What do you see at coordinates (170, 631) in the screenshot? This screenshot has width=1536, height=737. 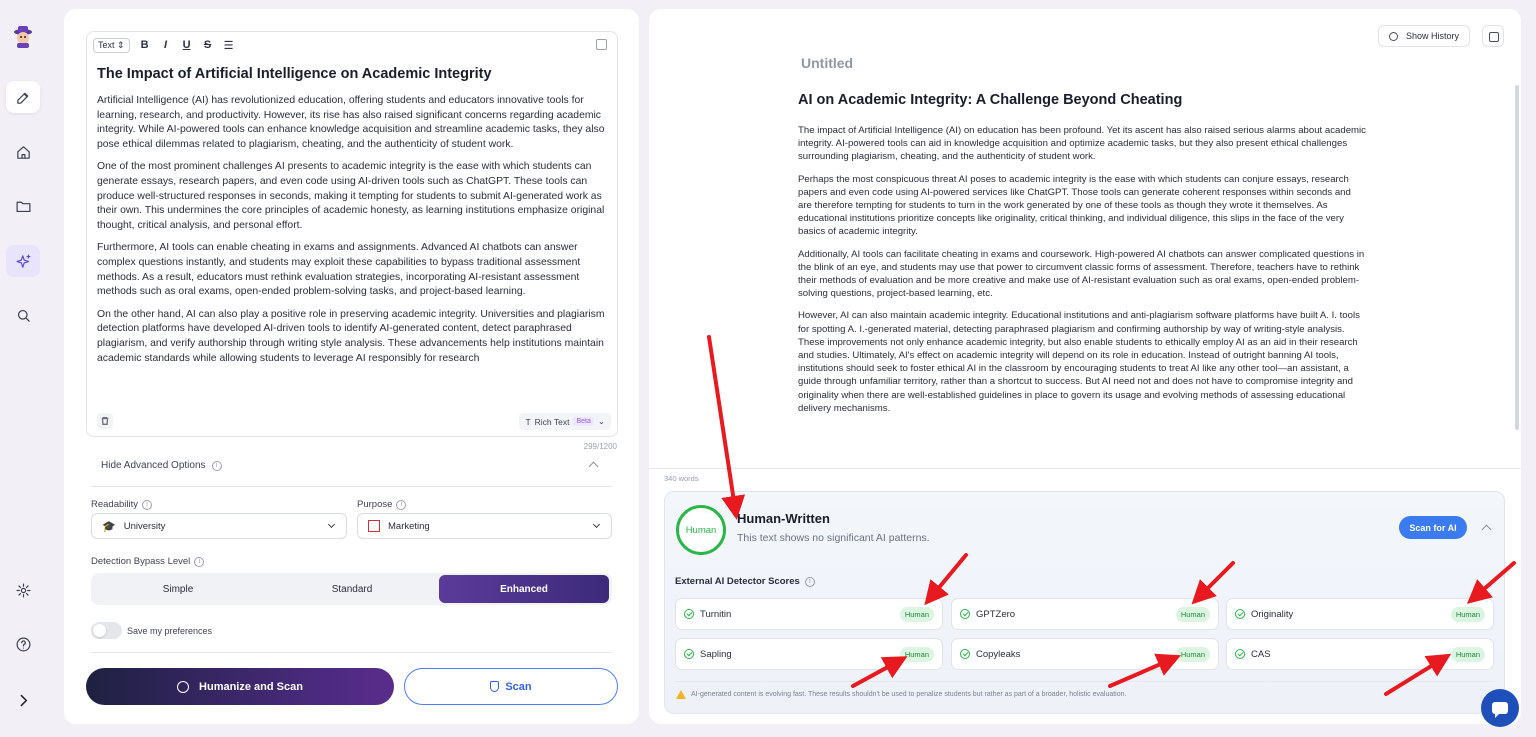 I see `save-preferences-label: Save my preferences` at bounding box center [170, 631].